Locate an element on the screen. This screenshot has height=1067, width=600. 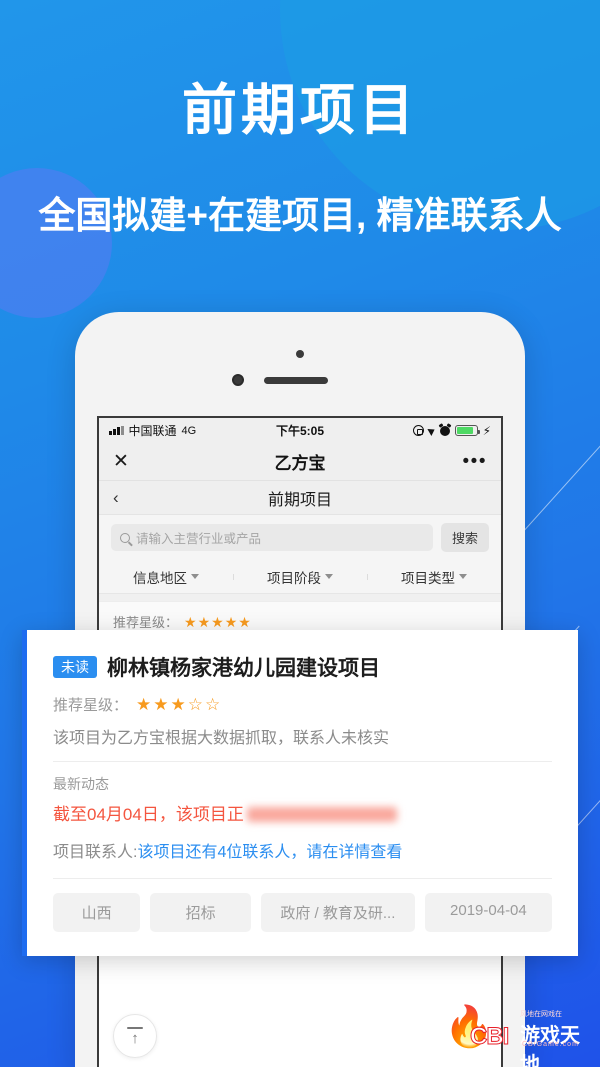
filter-region: 信息地区 is located at coordinates (166, 577).